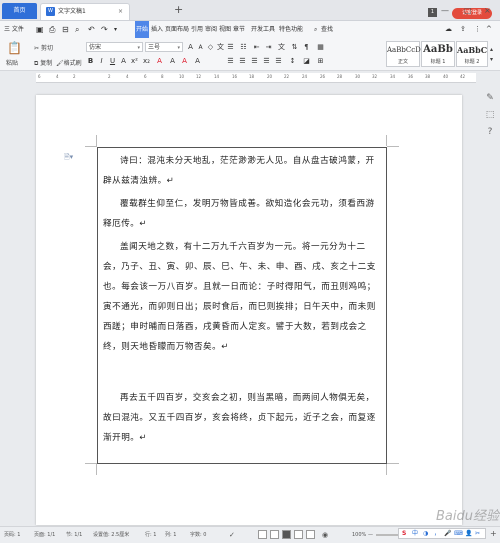 Image resolution: width=500 pixels, height=543 pixels. Describe the element at coordinates (404, 533) in the screenshot. I see `sogou-icon: S` at that location.